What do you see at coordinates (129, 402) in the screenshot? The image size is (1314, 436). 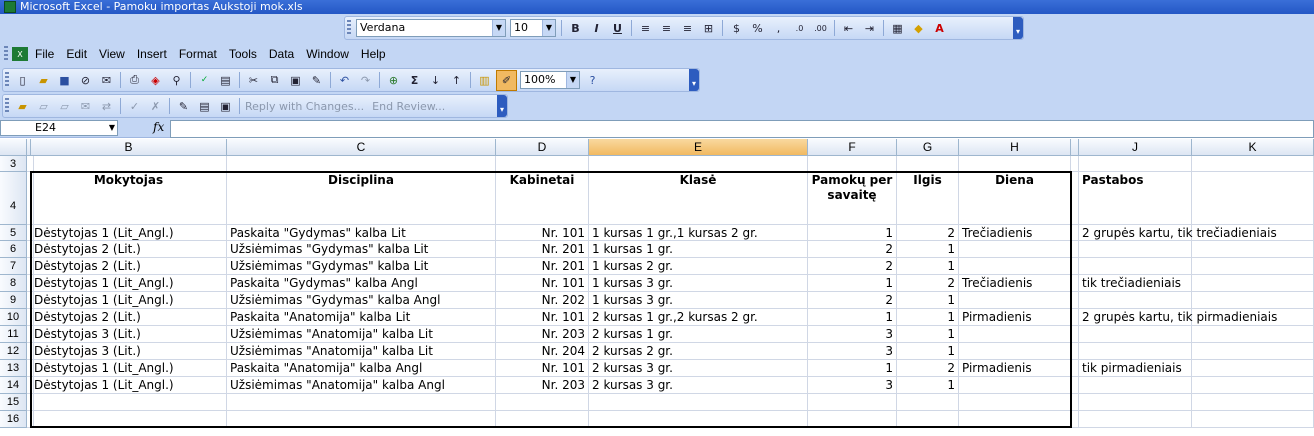 I see `cell-b15` at bounding box center [129, 402].